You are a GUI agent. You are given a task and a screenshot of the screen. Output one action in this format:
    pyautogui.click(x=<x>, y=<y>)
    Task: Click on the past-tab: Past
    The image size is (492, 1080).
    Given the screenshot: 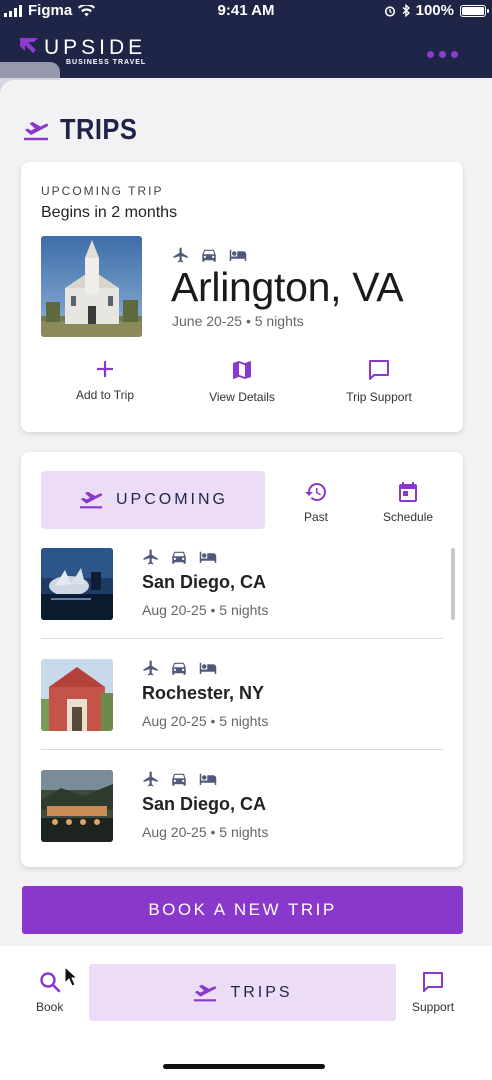 What is the action you would take?
    pyautogui.click(x=316, y=502)
    